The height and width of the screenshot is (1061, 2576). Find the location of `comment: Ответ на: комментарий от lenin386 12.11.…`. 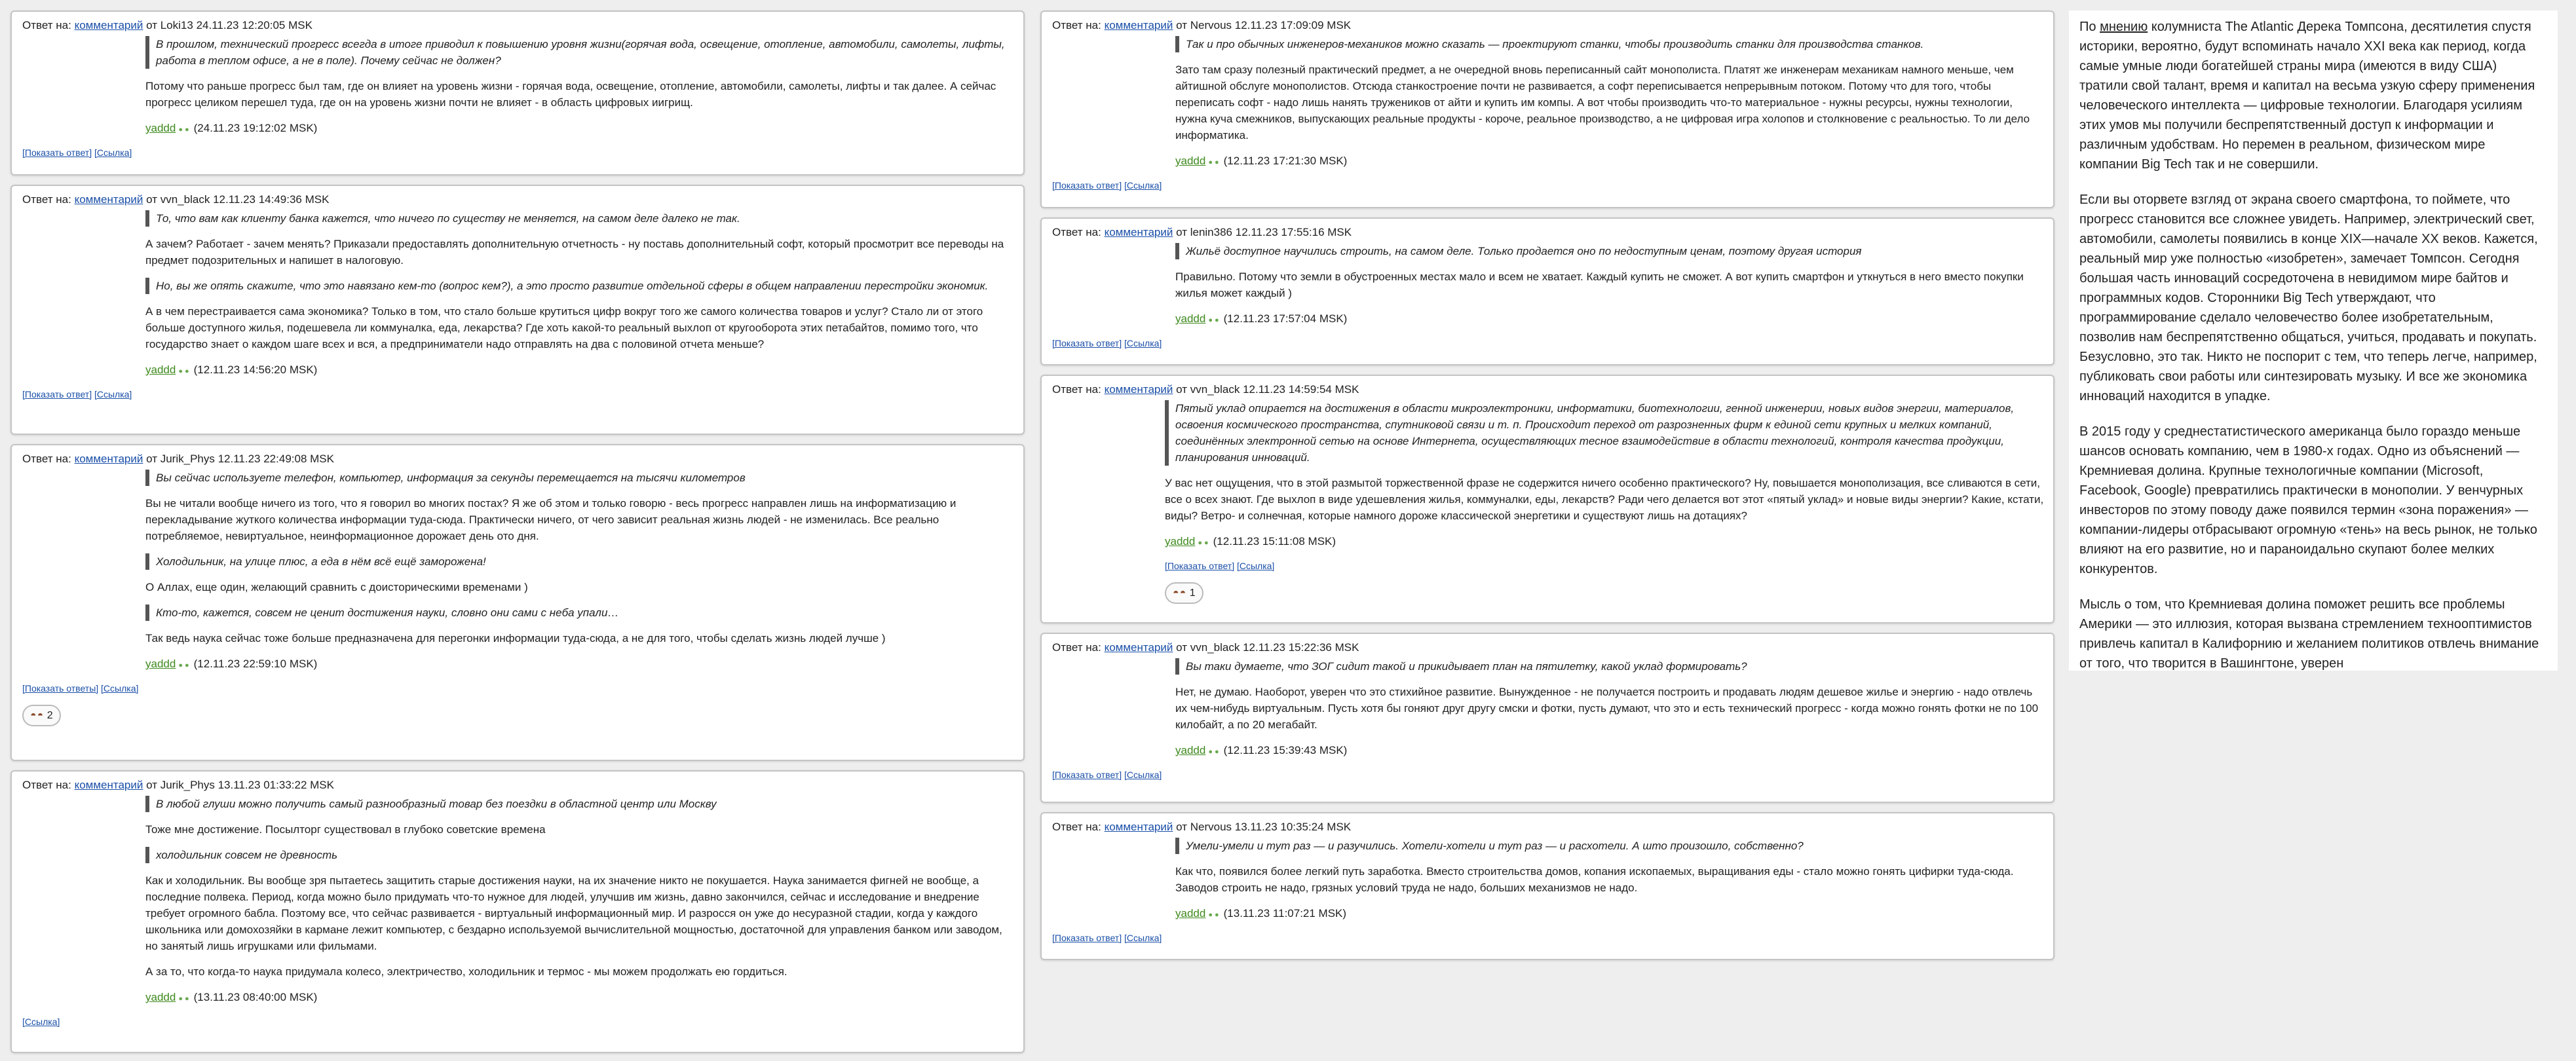

comment: Ответ на: комментарий от lenin386 12.11.… is located at coordinates (1548, 291).